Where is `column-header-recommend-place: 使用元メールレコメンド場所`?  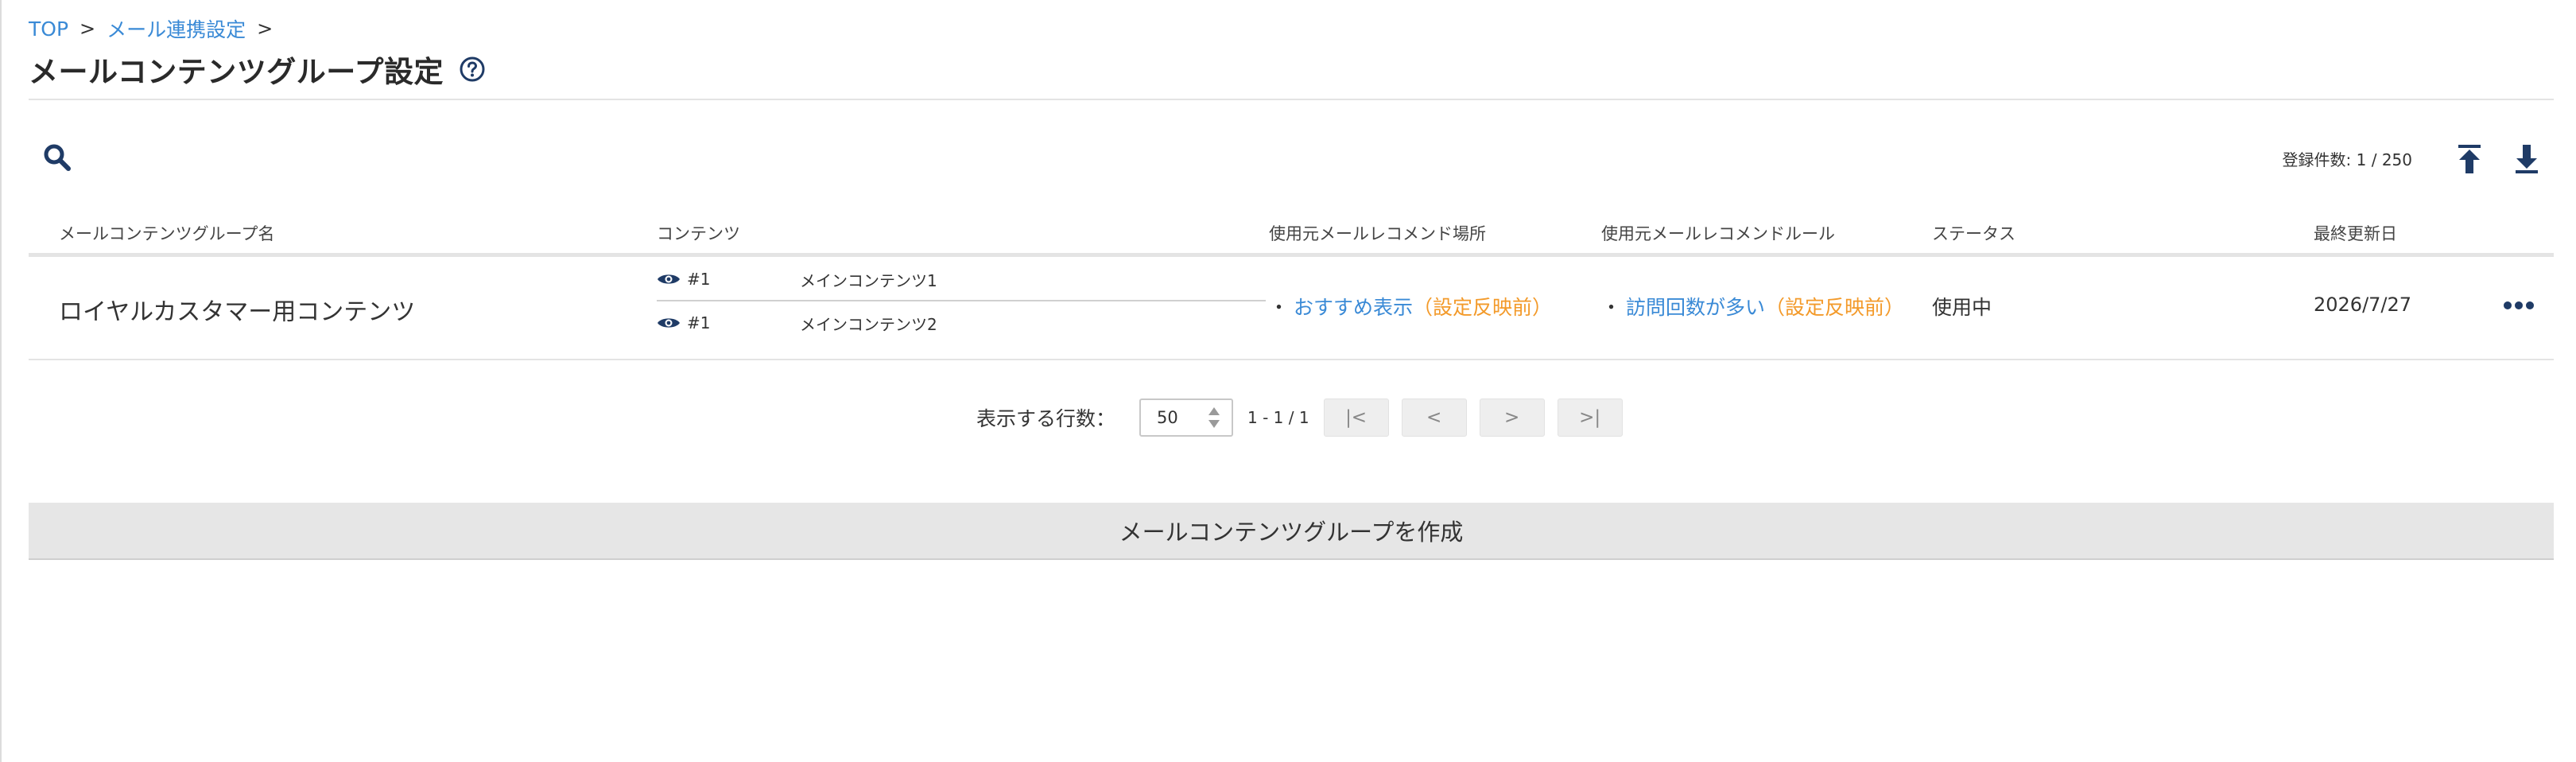
column-header-recommend-place: 使用元メールレコメンド場所 is located at coordinates (1377, 233).